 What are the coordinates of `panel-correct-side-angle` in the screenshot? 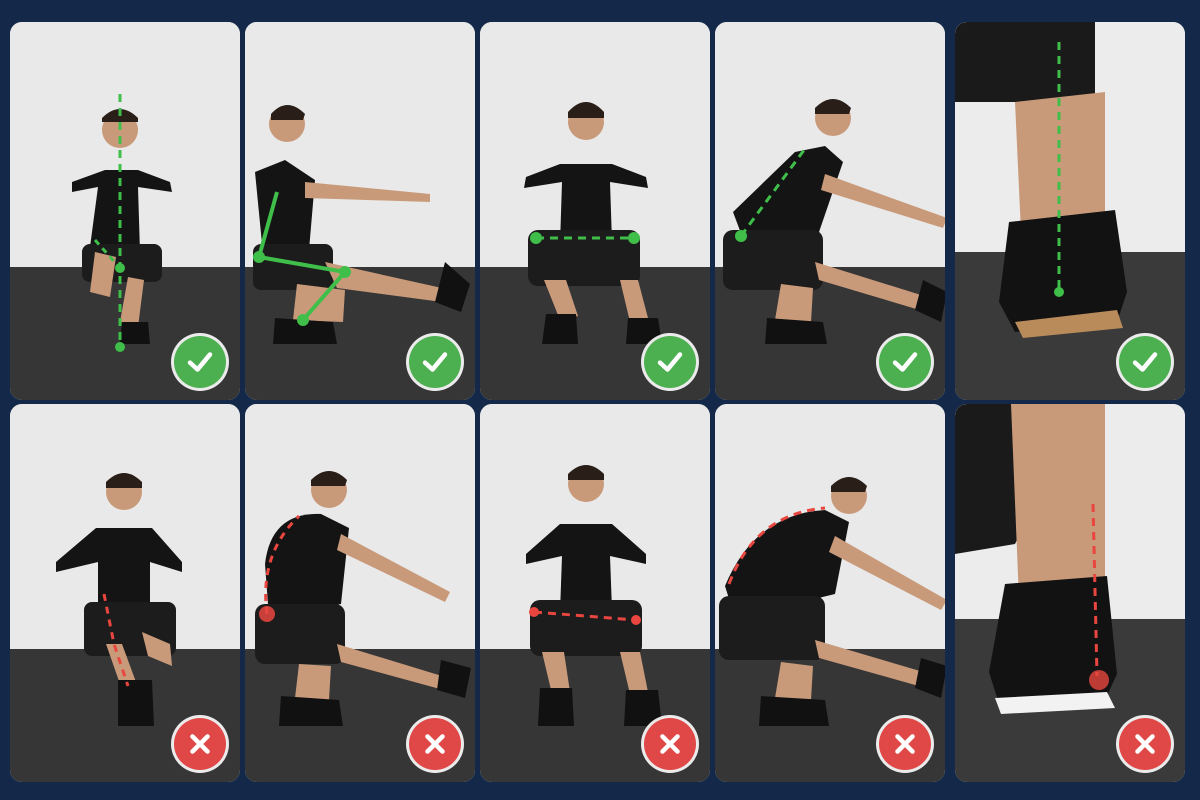 It's located at (360, 211).